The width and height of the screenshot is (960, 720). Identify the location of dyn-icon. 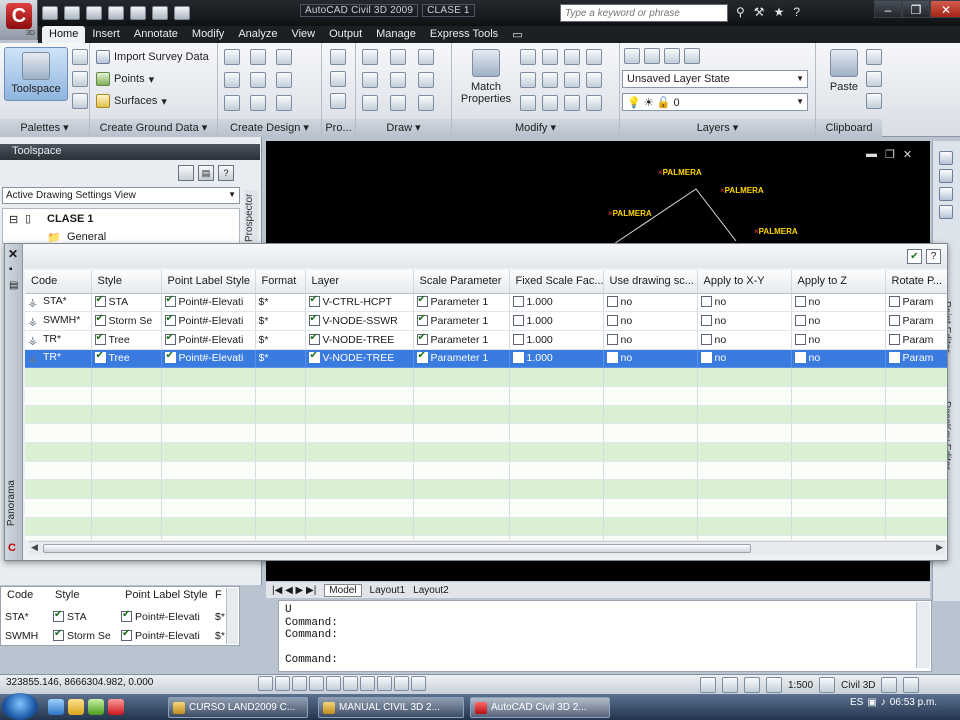
(384, 683).